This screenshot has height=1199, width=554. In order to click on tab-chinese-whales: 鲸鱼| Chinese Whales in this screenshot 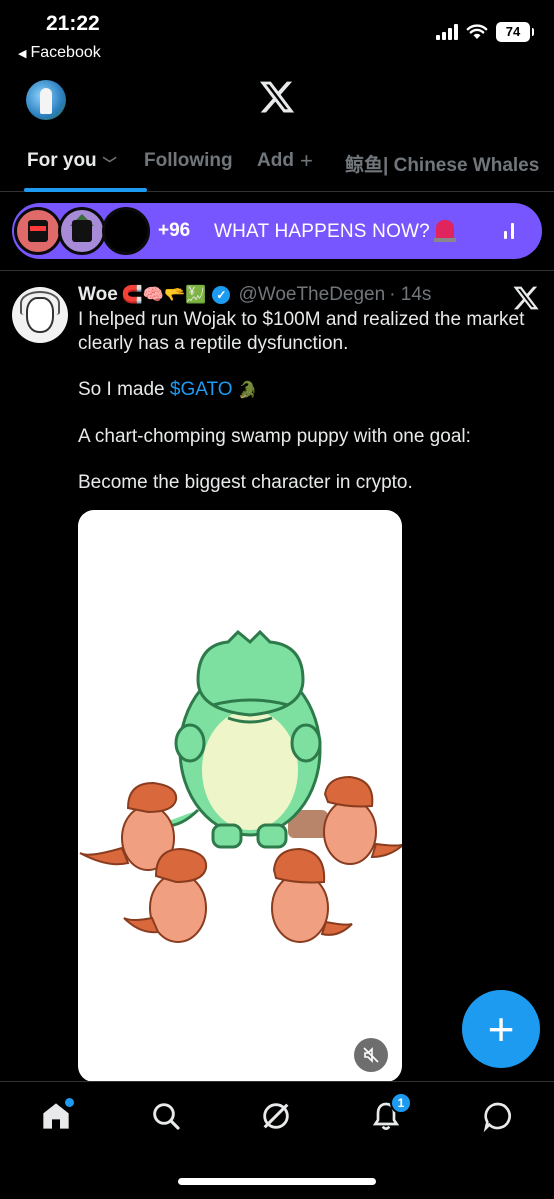, I will do `click(442, 166)`.